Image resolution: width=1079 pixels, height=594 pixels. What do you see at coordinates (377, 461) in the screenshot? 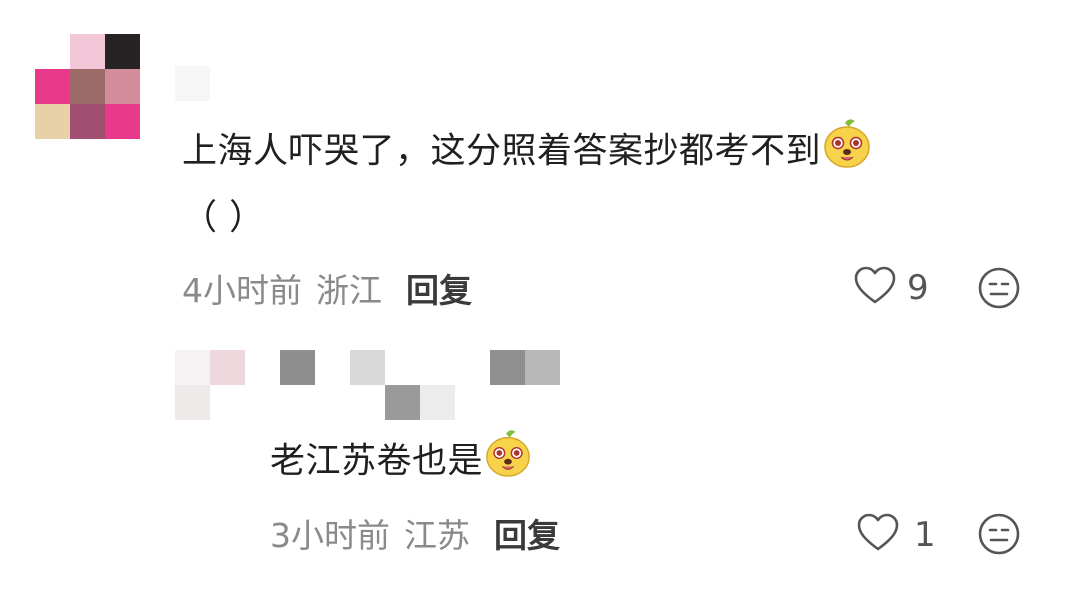
I see `reply-body: 老江苏卷也是` at bounding box center [377, 461].